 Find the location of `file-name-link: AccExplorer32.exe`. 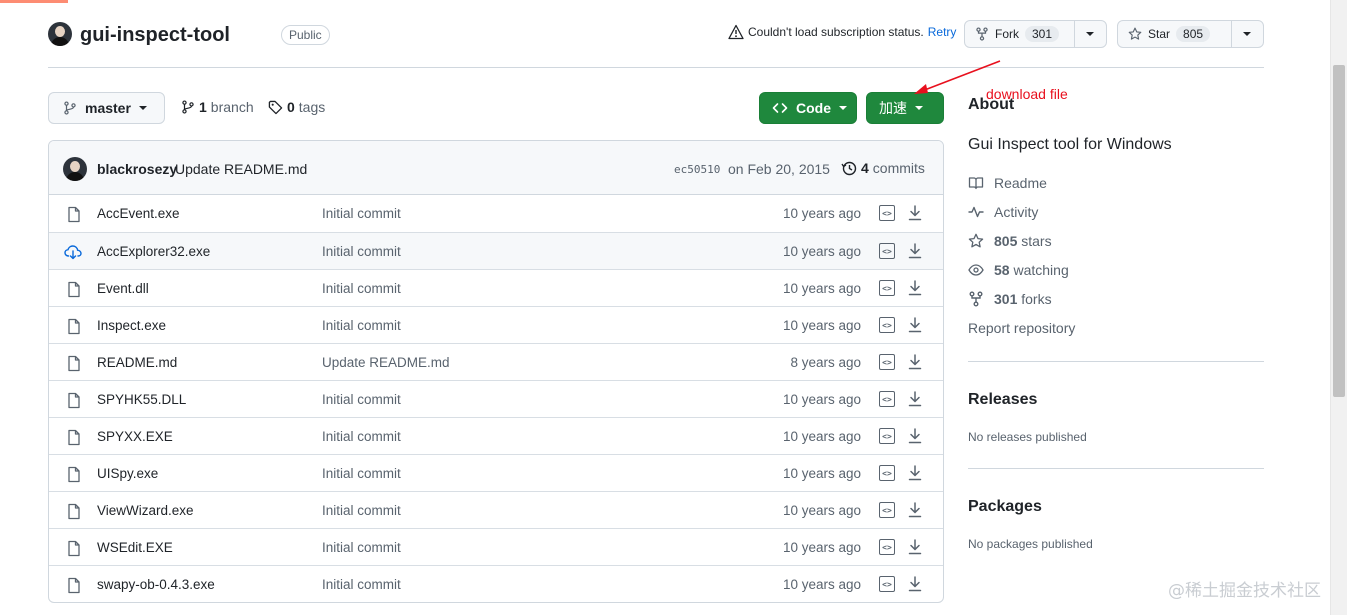

file-name-link: AccExplorer32.exe is located at coordinates (153, 251).